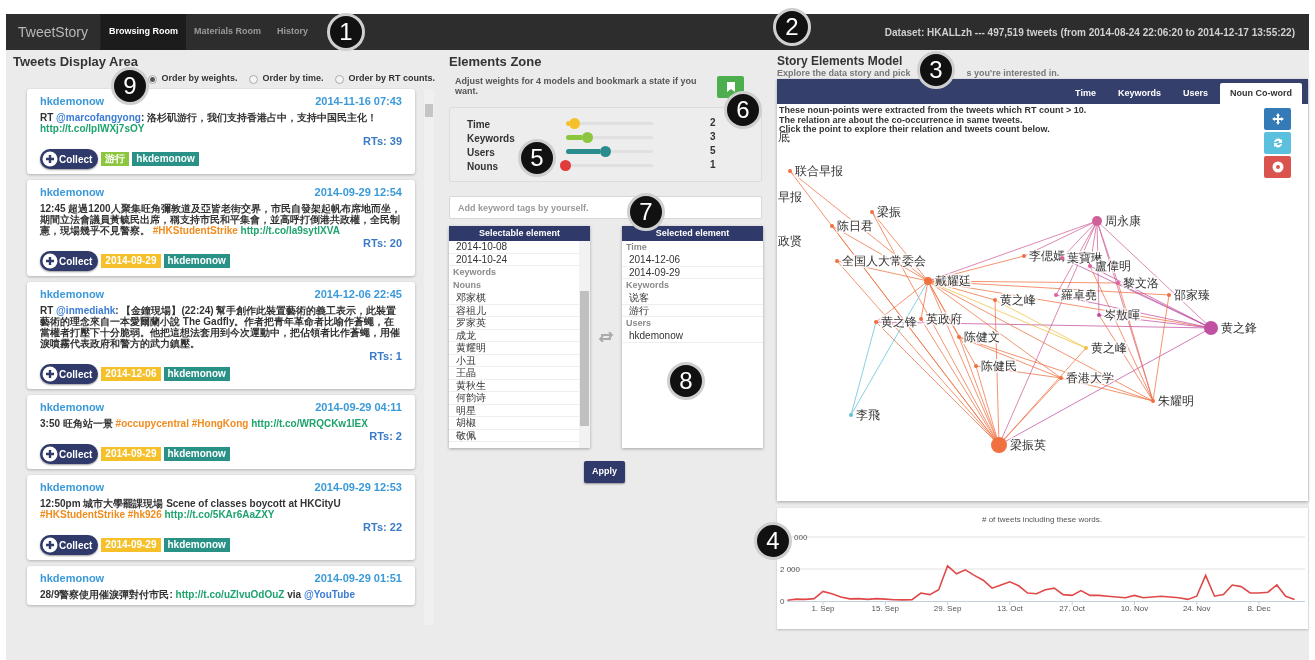  I want to click on model-tab: Users, so click(1195, 93).